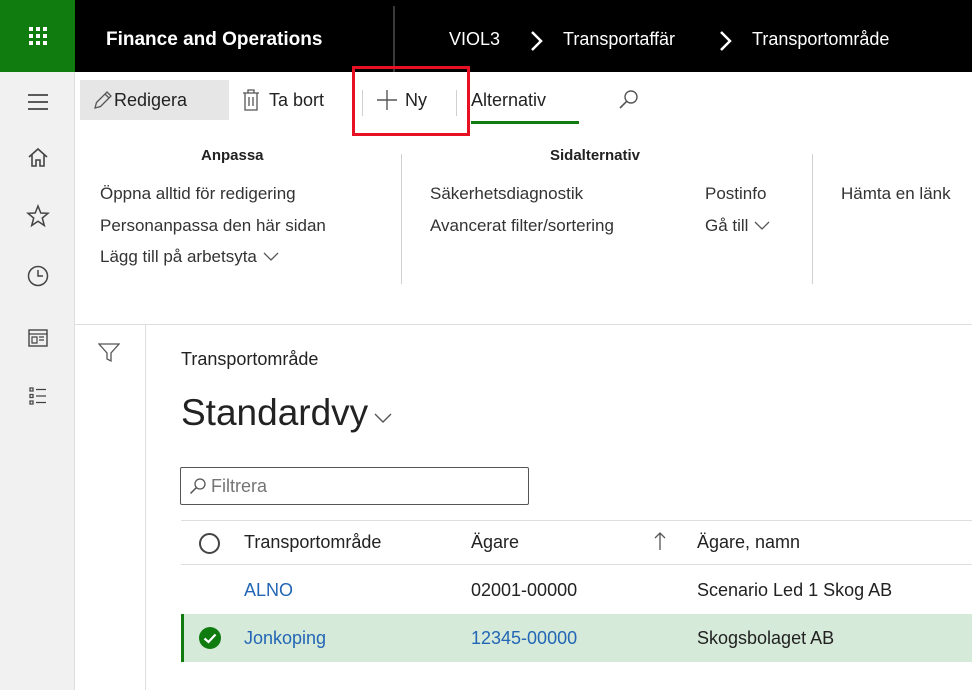 The width and height of the screenshot is (972, 690). Describe the element at coordinates (250, 359) in the screenshot. I see `page-caption: Transportområde` at that location.